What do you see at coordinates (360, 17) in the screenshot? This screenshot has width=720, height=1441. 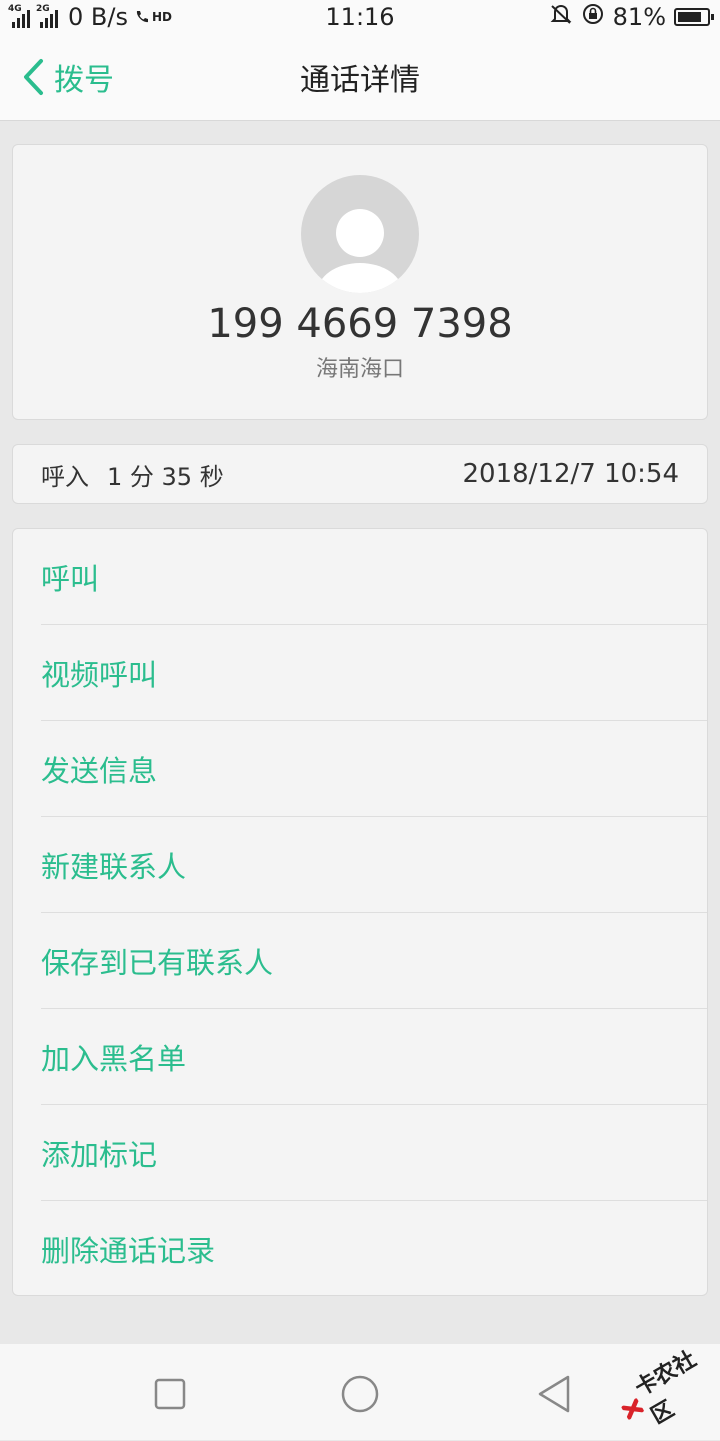 I see `status-bar: 4G 2G 0 B/s HD 11:16 81%` at bounding box center [360, 17].